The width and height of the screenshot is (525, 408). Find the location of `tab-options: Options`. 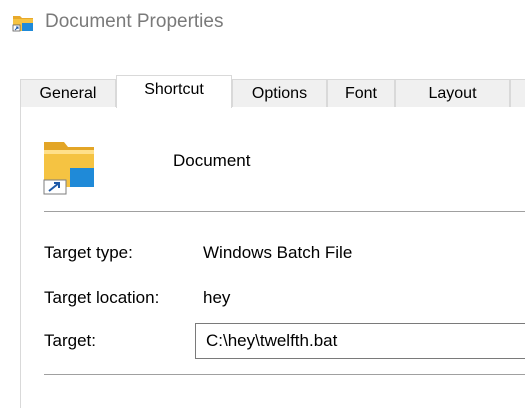

tab-options: Options is located at coordinates (279, 93).